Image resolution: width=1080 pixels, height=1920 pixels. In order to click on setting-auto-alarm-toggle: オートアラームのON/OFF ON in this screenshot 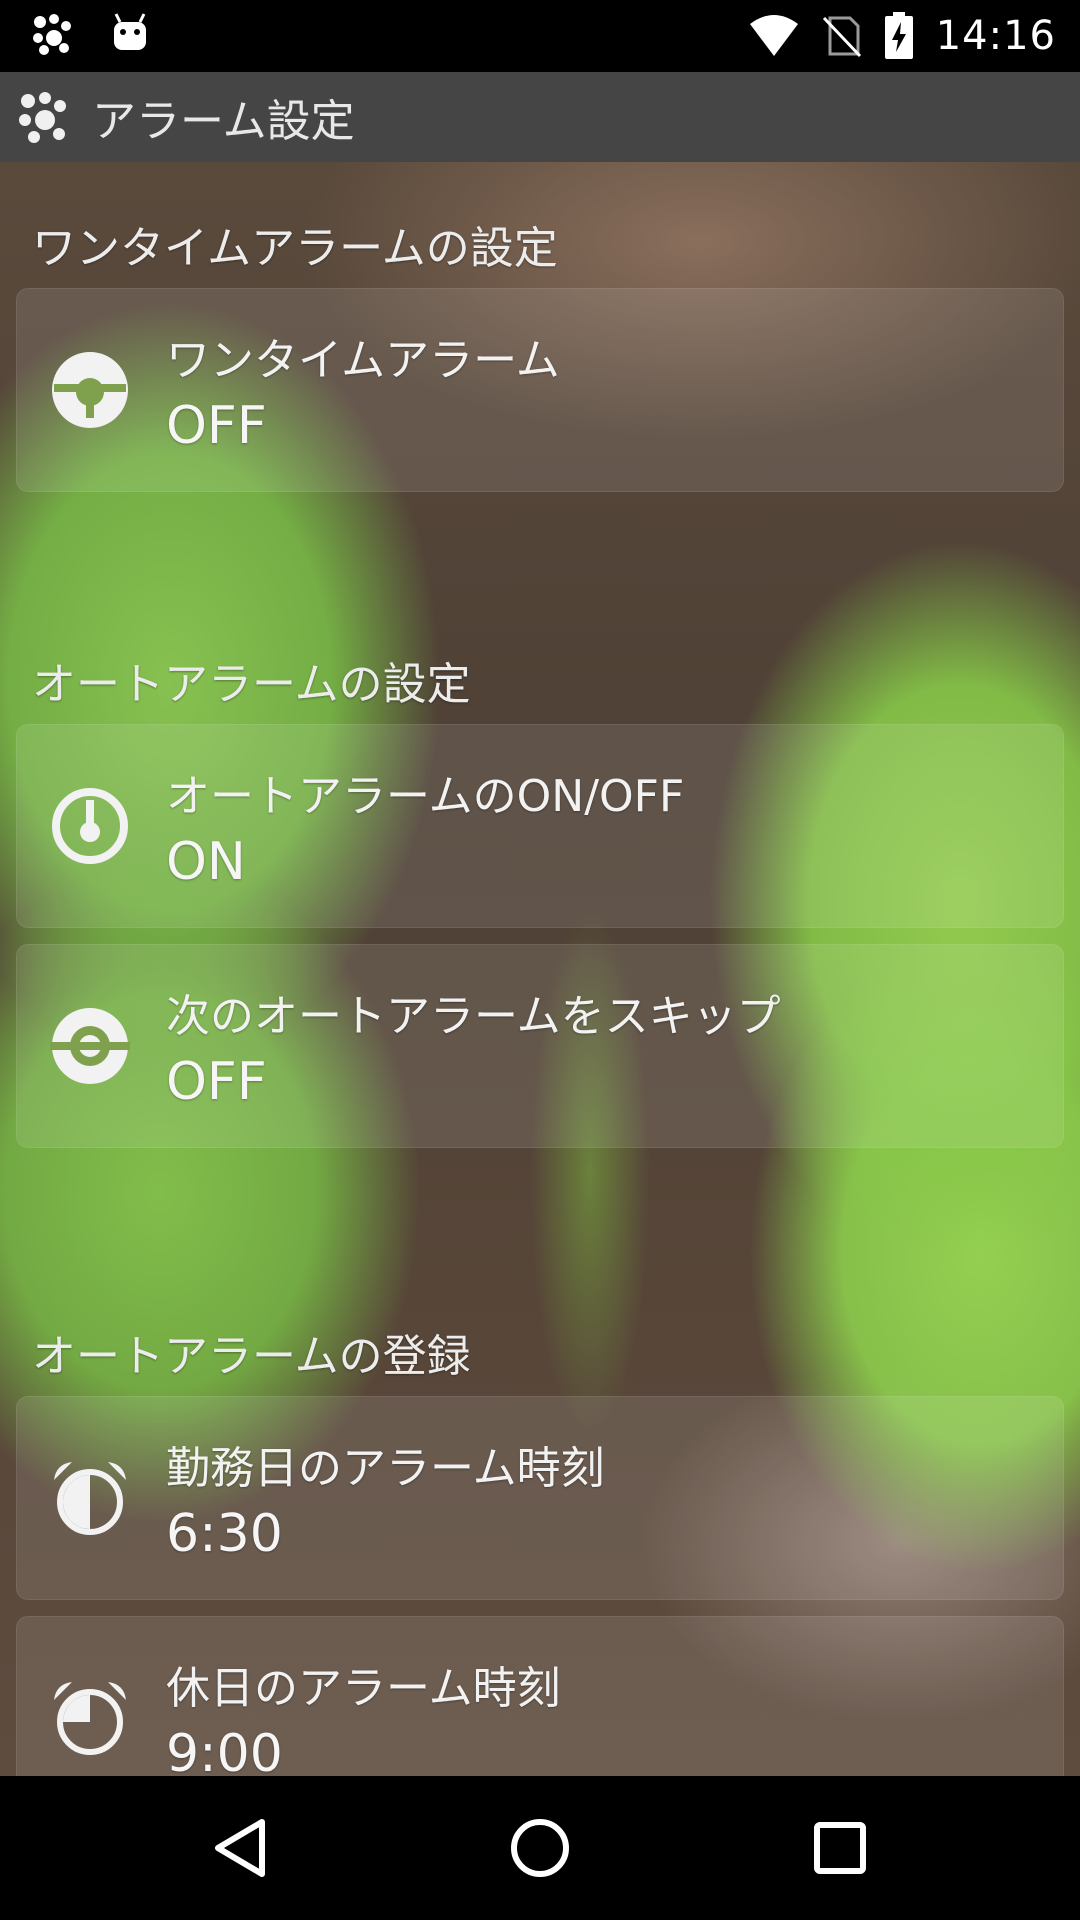, I will do `click(540, 826)`.